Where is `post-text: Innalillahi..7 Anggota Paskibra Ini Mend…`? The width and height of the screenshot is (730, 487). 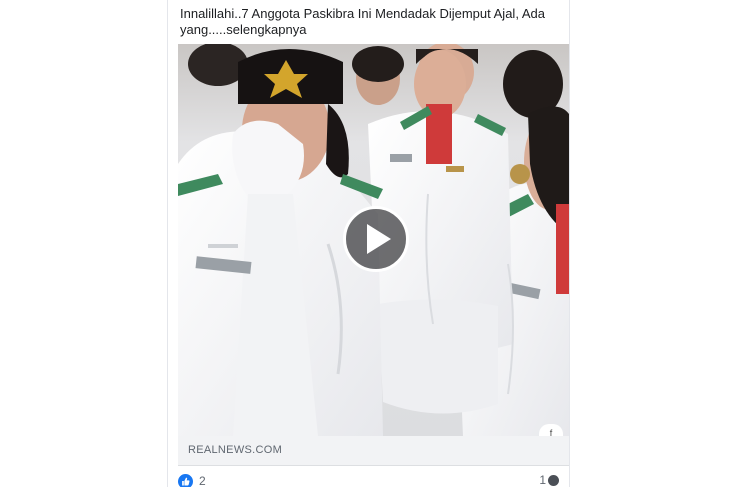
post-text: Innalillahi..7 Anggota Paskibra Ini Mend… is located at coordinates (370, 22).